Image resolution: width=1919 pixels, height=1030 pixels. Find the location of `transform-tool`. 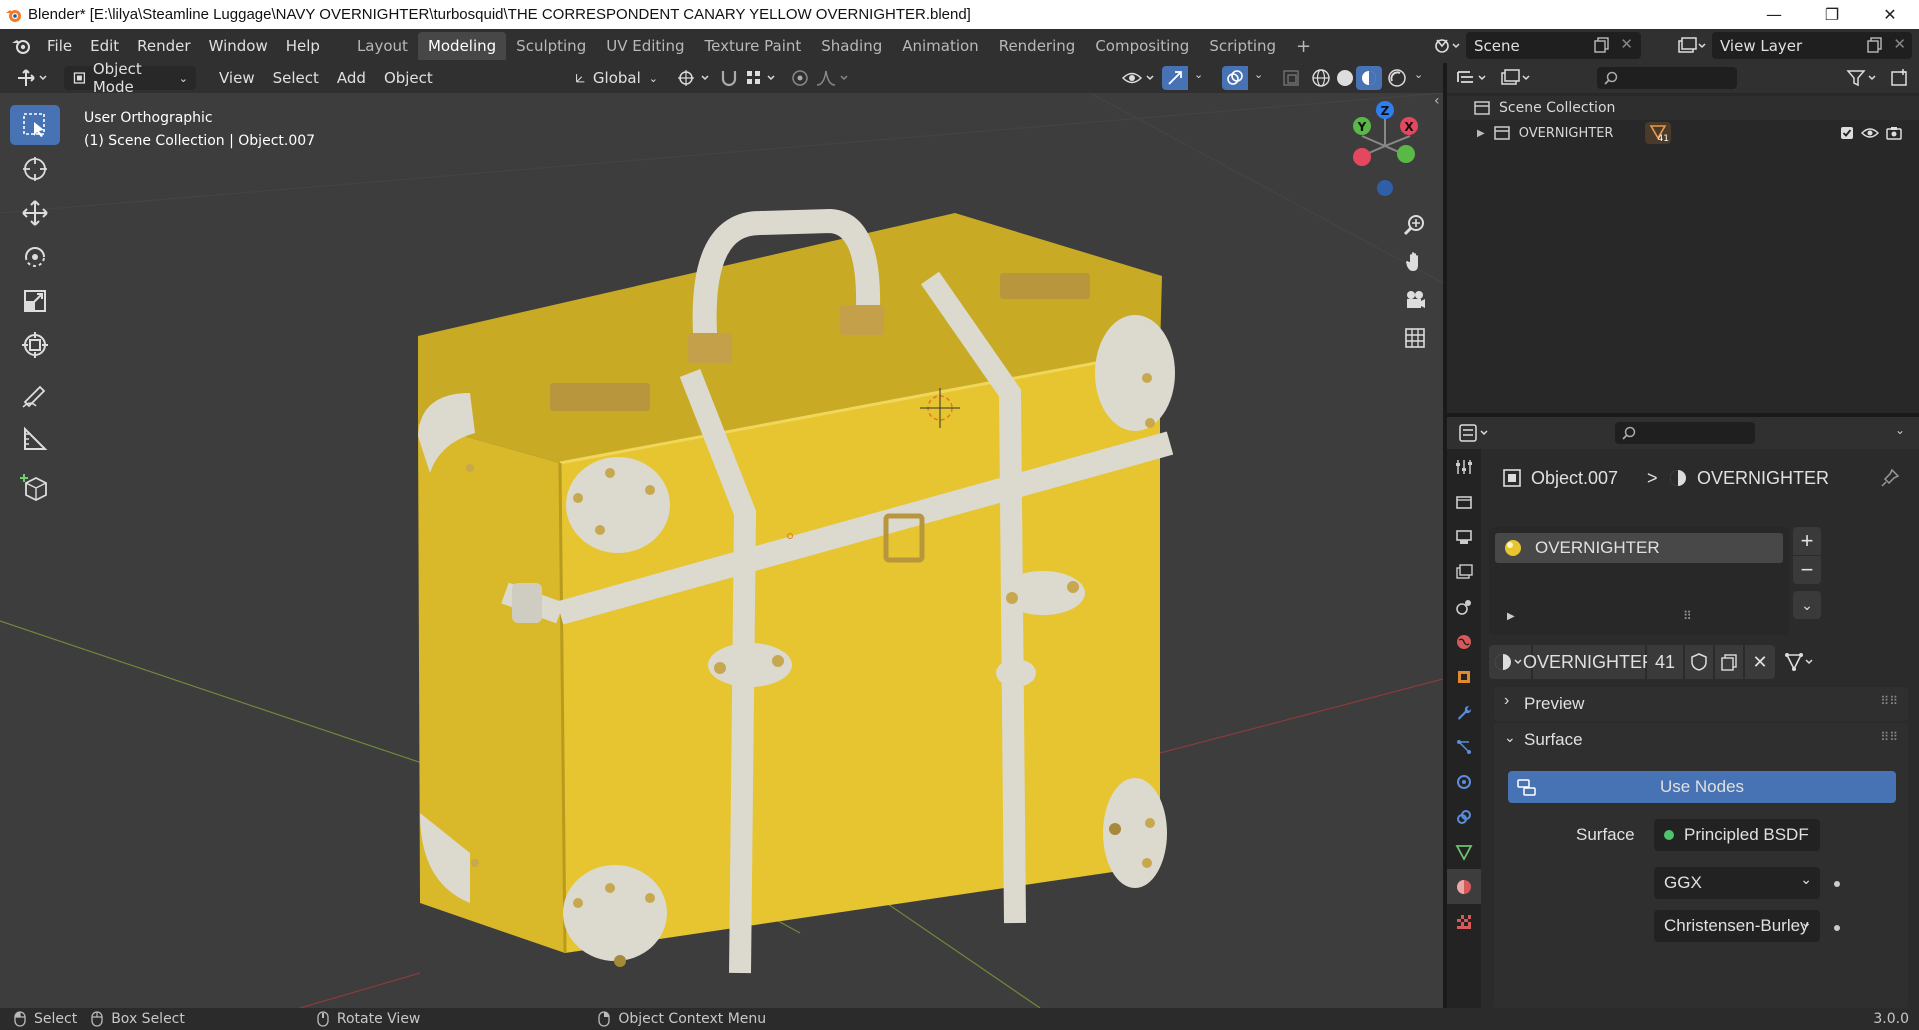

transform-tool is located at coordinates (35, 345).